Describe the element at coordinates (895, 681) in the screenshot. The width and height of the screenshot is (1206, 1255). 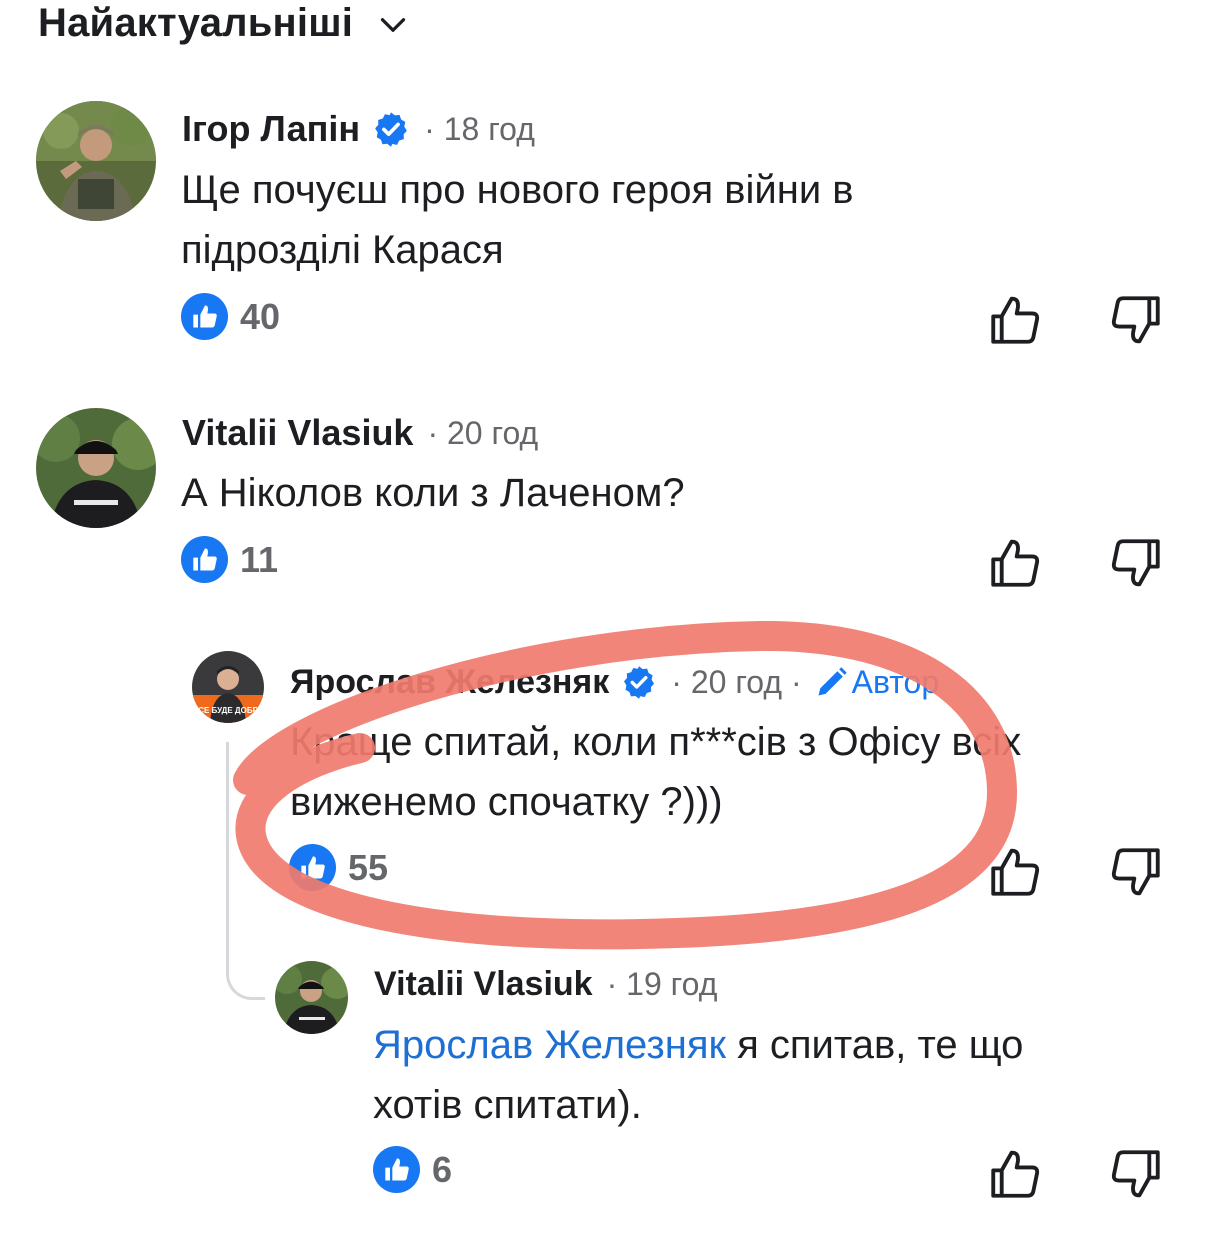
I see `author-badge: Автор` at that location.